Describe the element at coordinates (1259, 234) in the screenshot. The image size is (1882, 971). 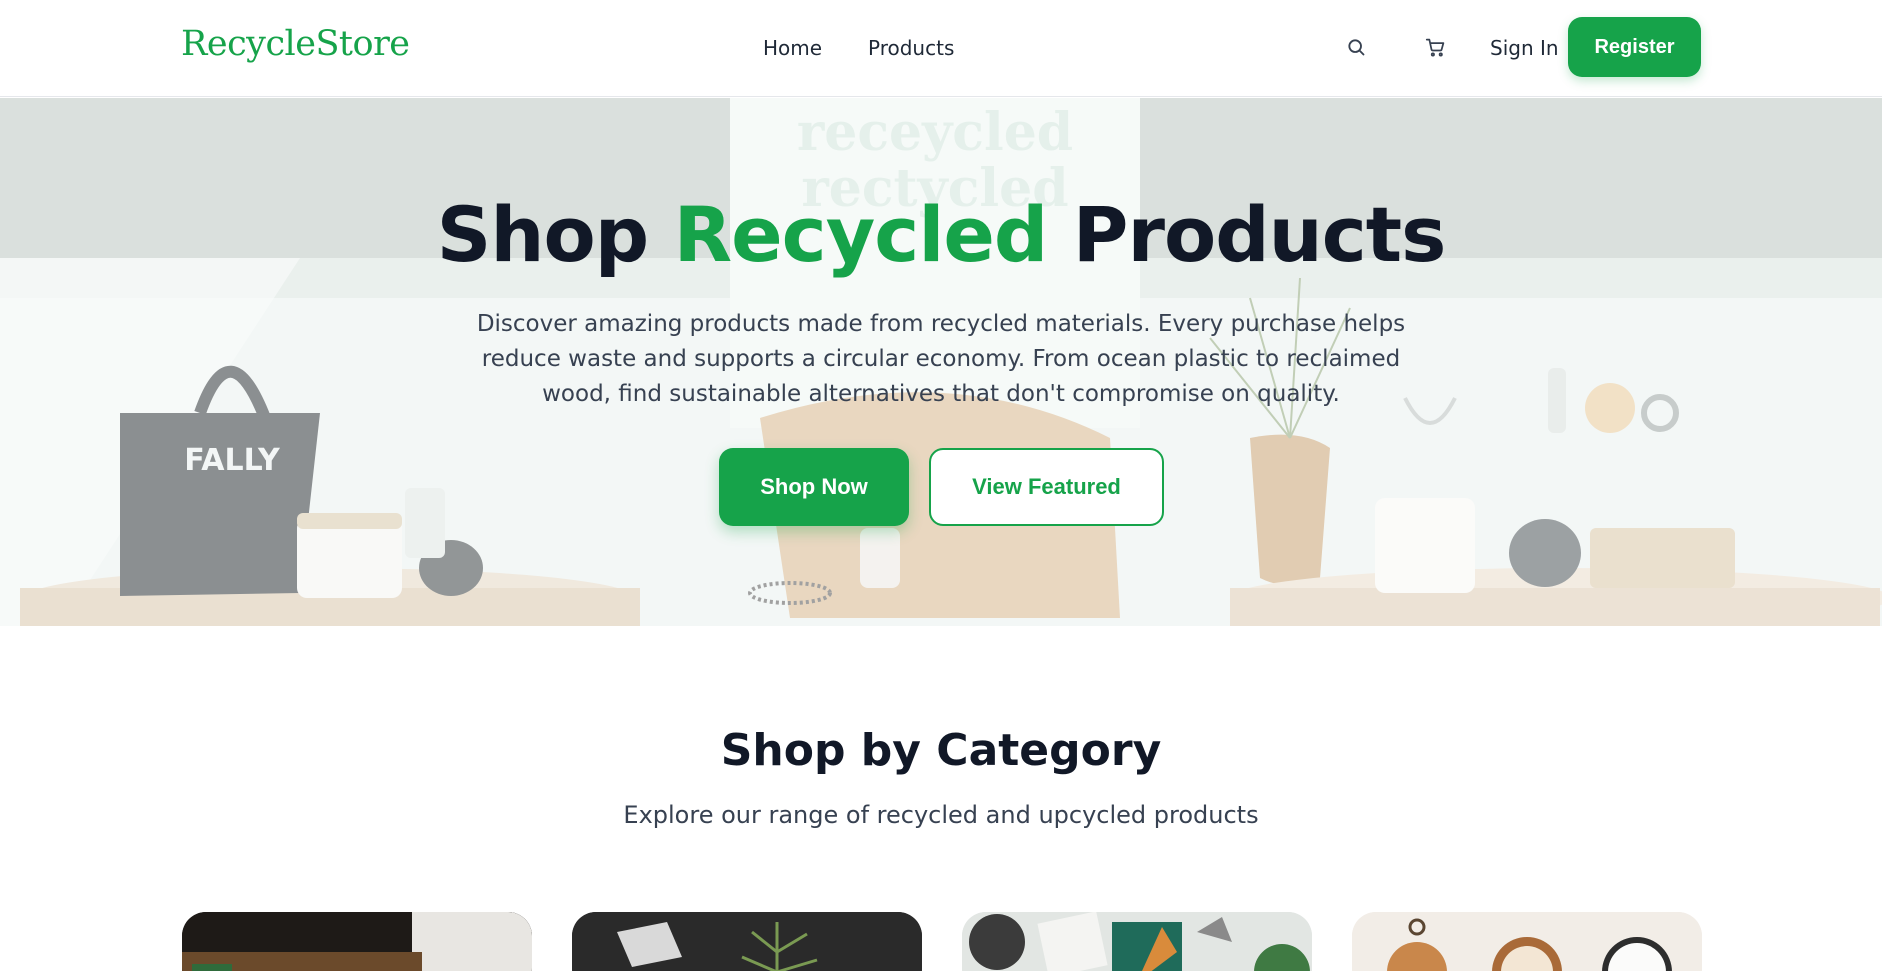
I see `hero-title-end: Products` at that location.